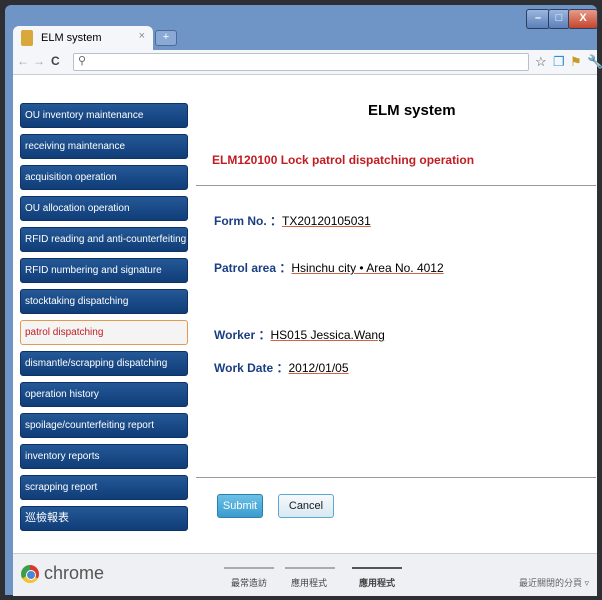  What do you see at coordinates (594, 62) in the screenshot?
I see `wrench-icon: 🔧` at bounding box center [594, 62].